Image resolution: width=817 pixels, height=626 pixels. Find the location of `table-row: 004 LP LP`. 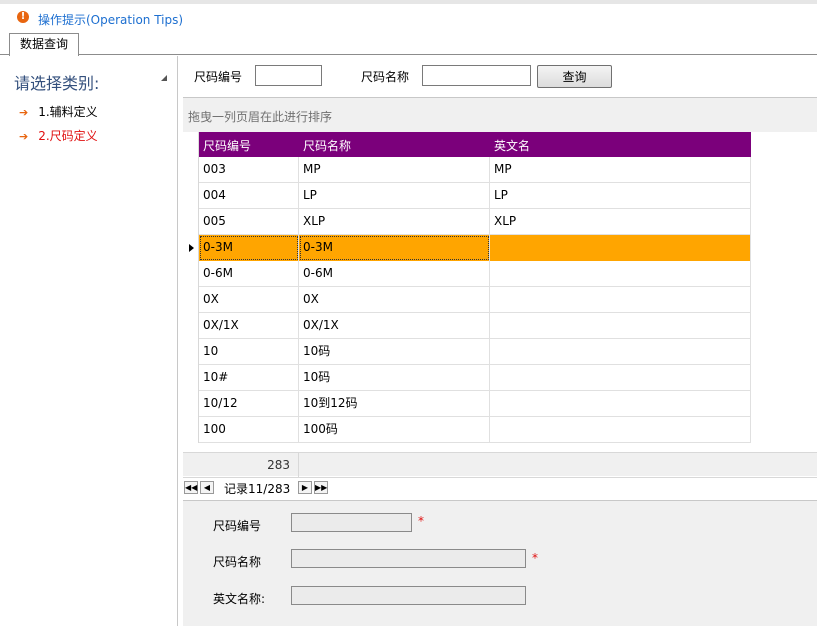

table-row: 004 LP LP is located at coordinates (467, 196).